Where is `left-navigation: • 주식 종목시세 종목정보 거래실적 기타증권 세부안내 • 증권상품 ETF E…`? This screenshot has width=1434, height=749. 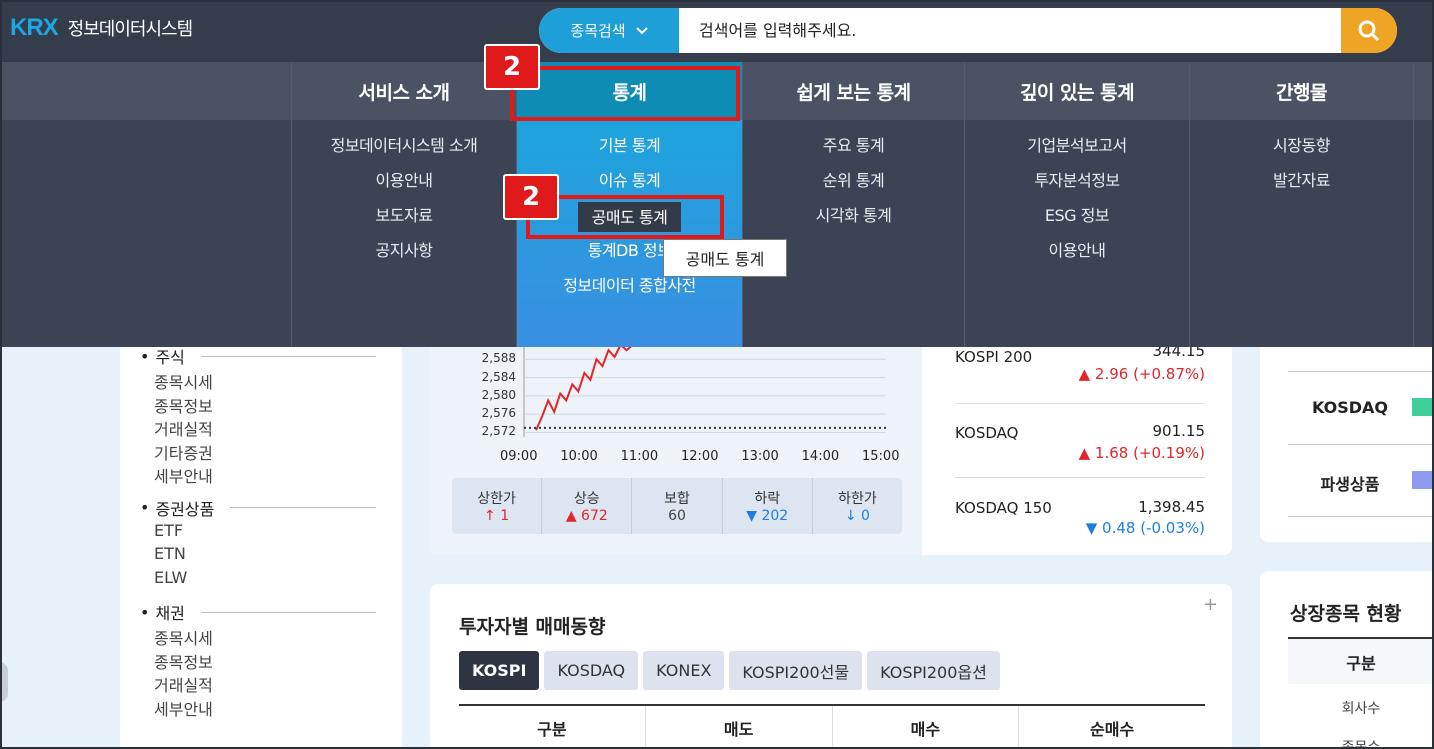
left-navigation: • 주식 종목시세 종목정보 거래실적 기타증권 세부안내 • 증권상품 ETF E… is located at coordinates (261, 548).